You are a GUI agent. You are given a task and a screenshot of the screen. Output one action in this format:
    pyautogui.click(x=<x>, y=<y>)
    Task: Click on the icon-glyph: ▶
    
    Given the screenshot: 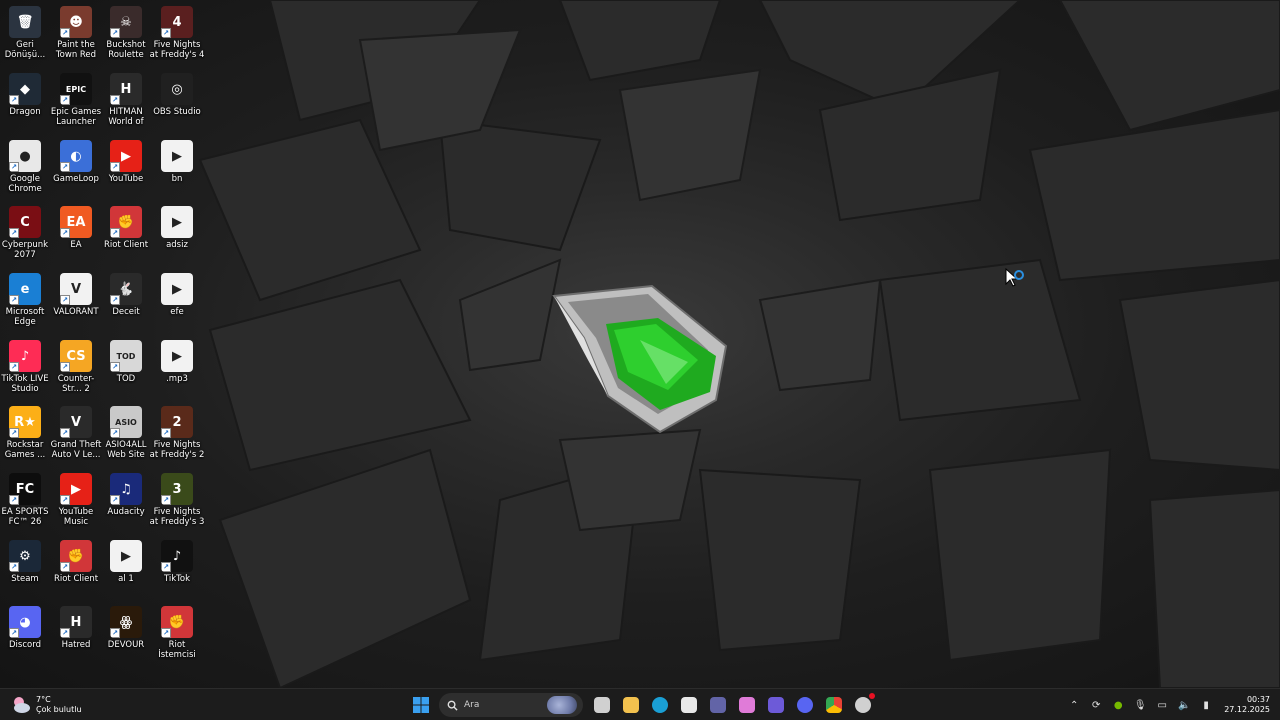 What is the action you would take?
    pyautogui.click(x=177, y=156)
    